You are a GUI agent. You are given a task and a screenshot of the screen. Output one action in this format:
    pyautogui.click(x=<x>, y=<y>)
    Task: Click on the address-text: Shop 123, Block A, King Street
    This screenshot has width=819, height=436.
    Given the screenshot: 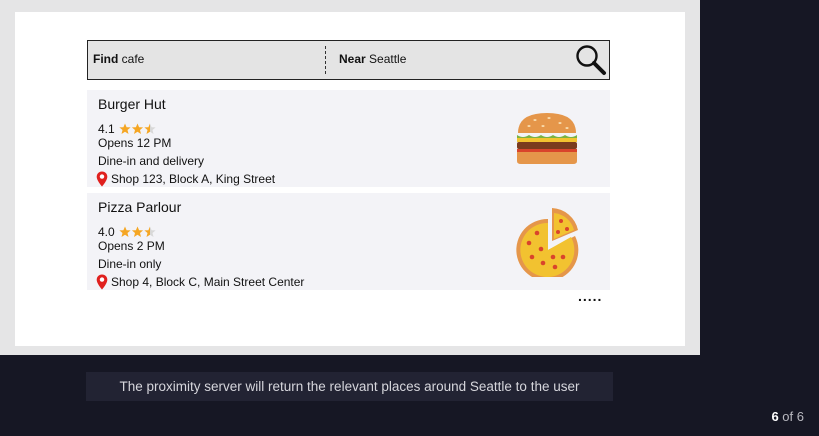 What is the action you would take?
    pyautogui.click(x=193, y=179)
    